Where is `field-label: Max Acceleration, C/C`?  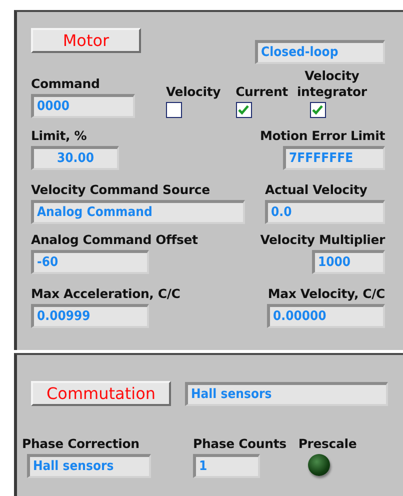 field-label: Max Acceleration, C/C is located at coordinates (105, 294).